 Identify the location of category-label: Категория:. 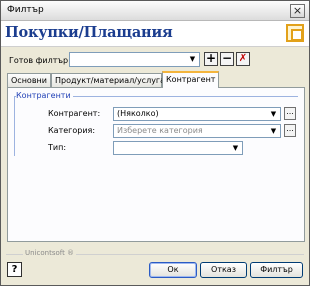
(72, 130).